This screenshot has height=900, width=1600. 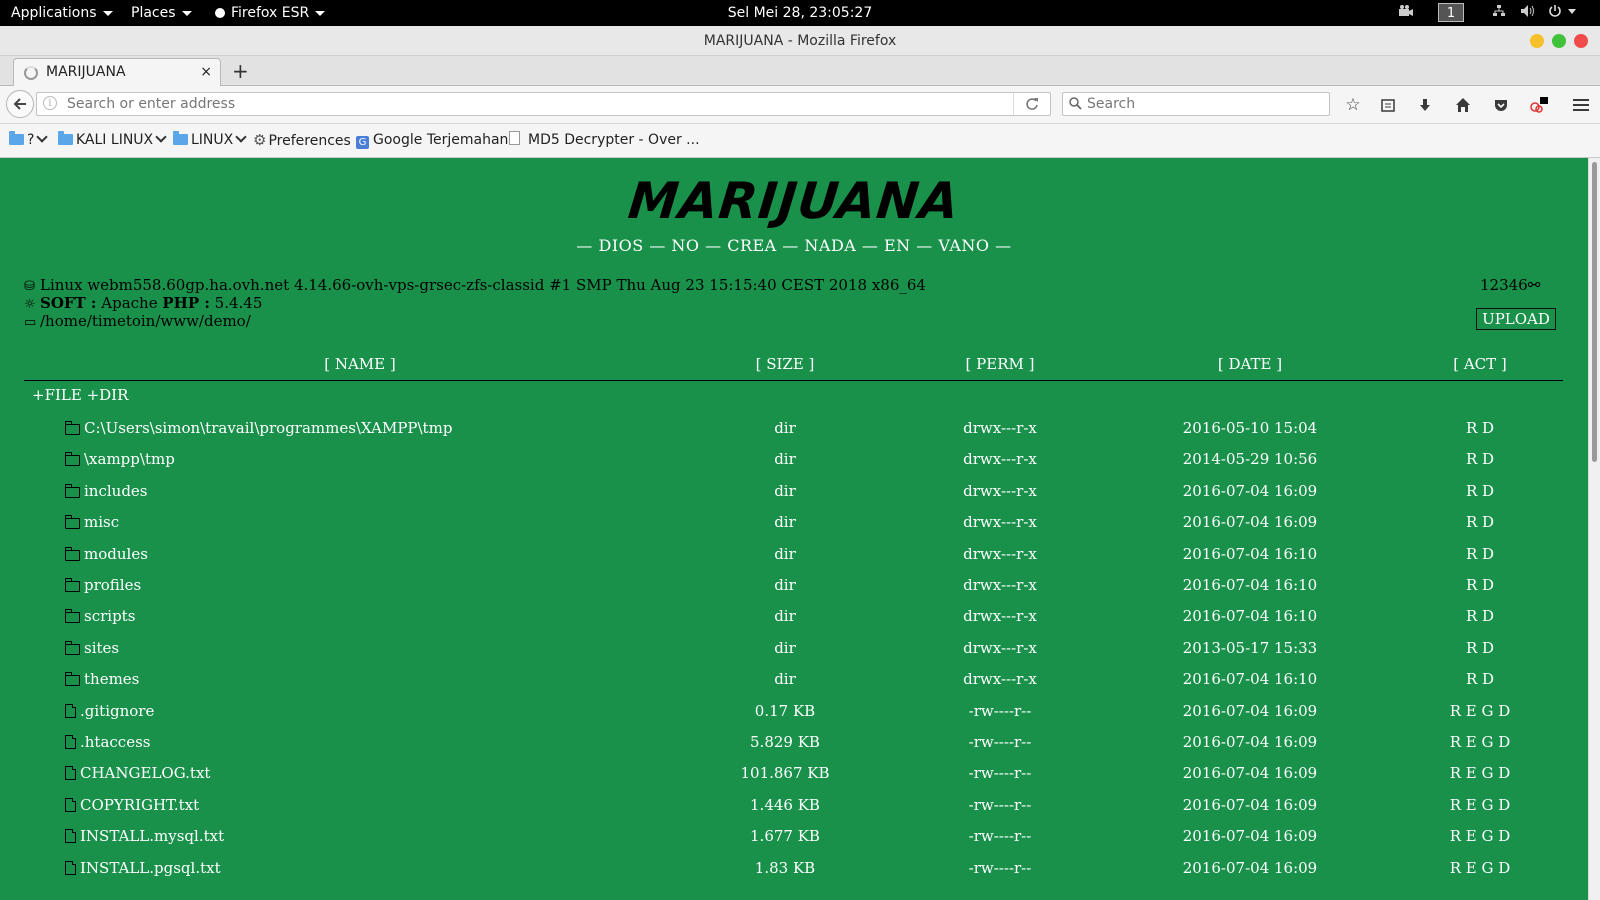 What do you see at coordinates (1250, 648) in the screenshot?
I see `cell-date: 2013-05-17 15:33` at bounding box center [1250, 648].